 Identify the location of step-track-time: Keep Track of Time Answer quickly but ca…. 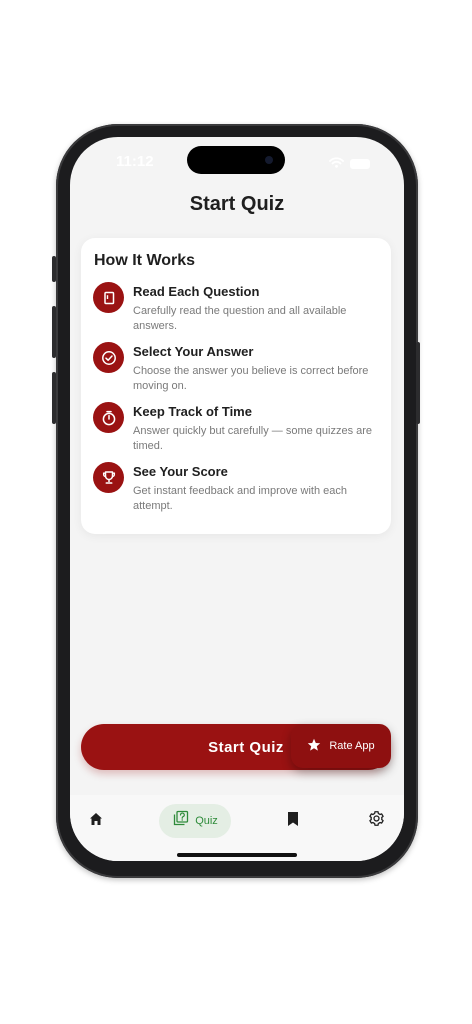
(238, 431).